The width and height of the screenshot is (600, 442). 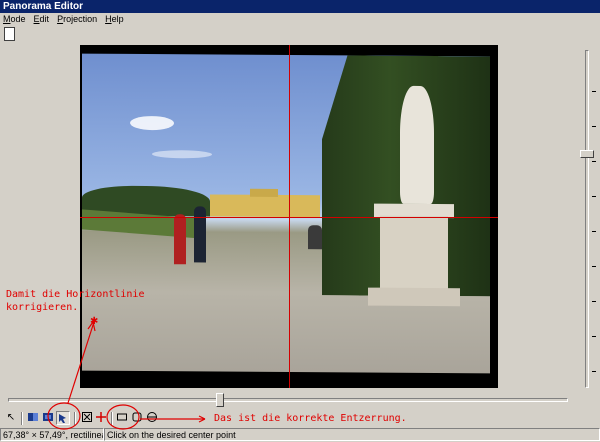 What do you see at coordinates (220, 400) in the screenshot?
I see `yaw-slider-thumb` at bounding box center [220, 400].